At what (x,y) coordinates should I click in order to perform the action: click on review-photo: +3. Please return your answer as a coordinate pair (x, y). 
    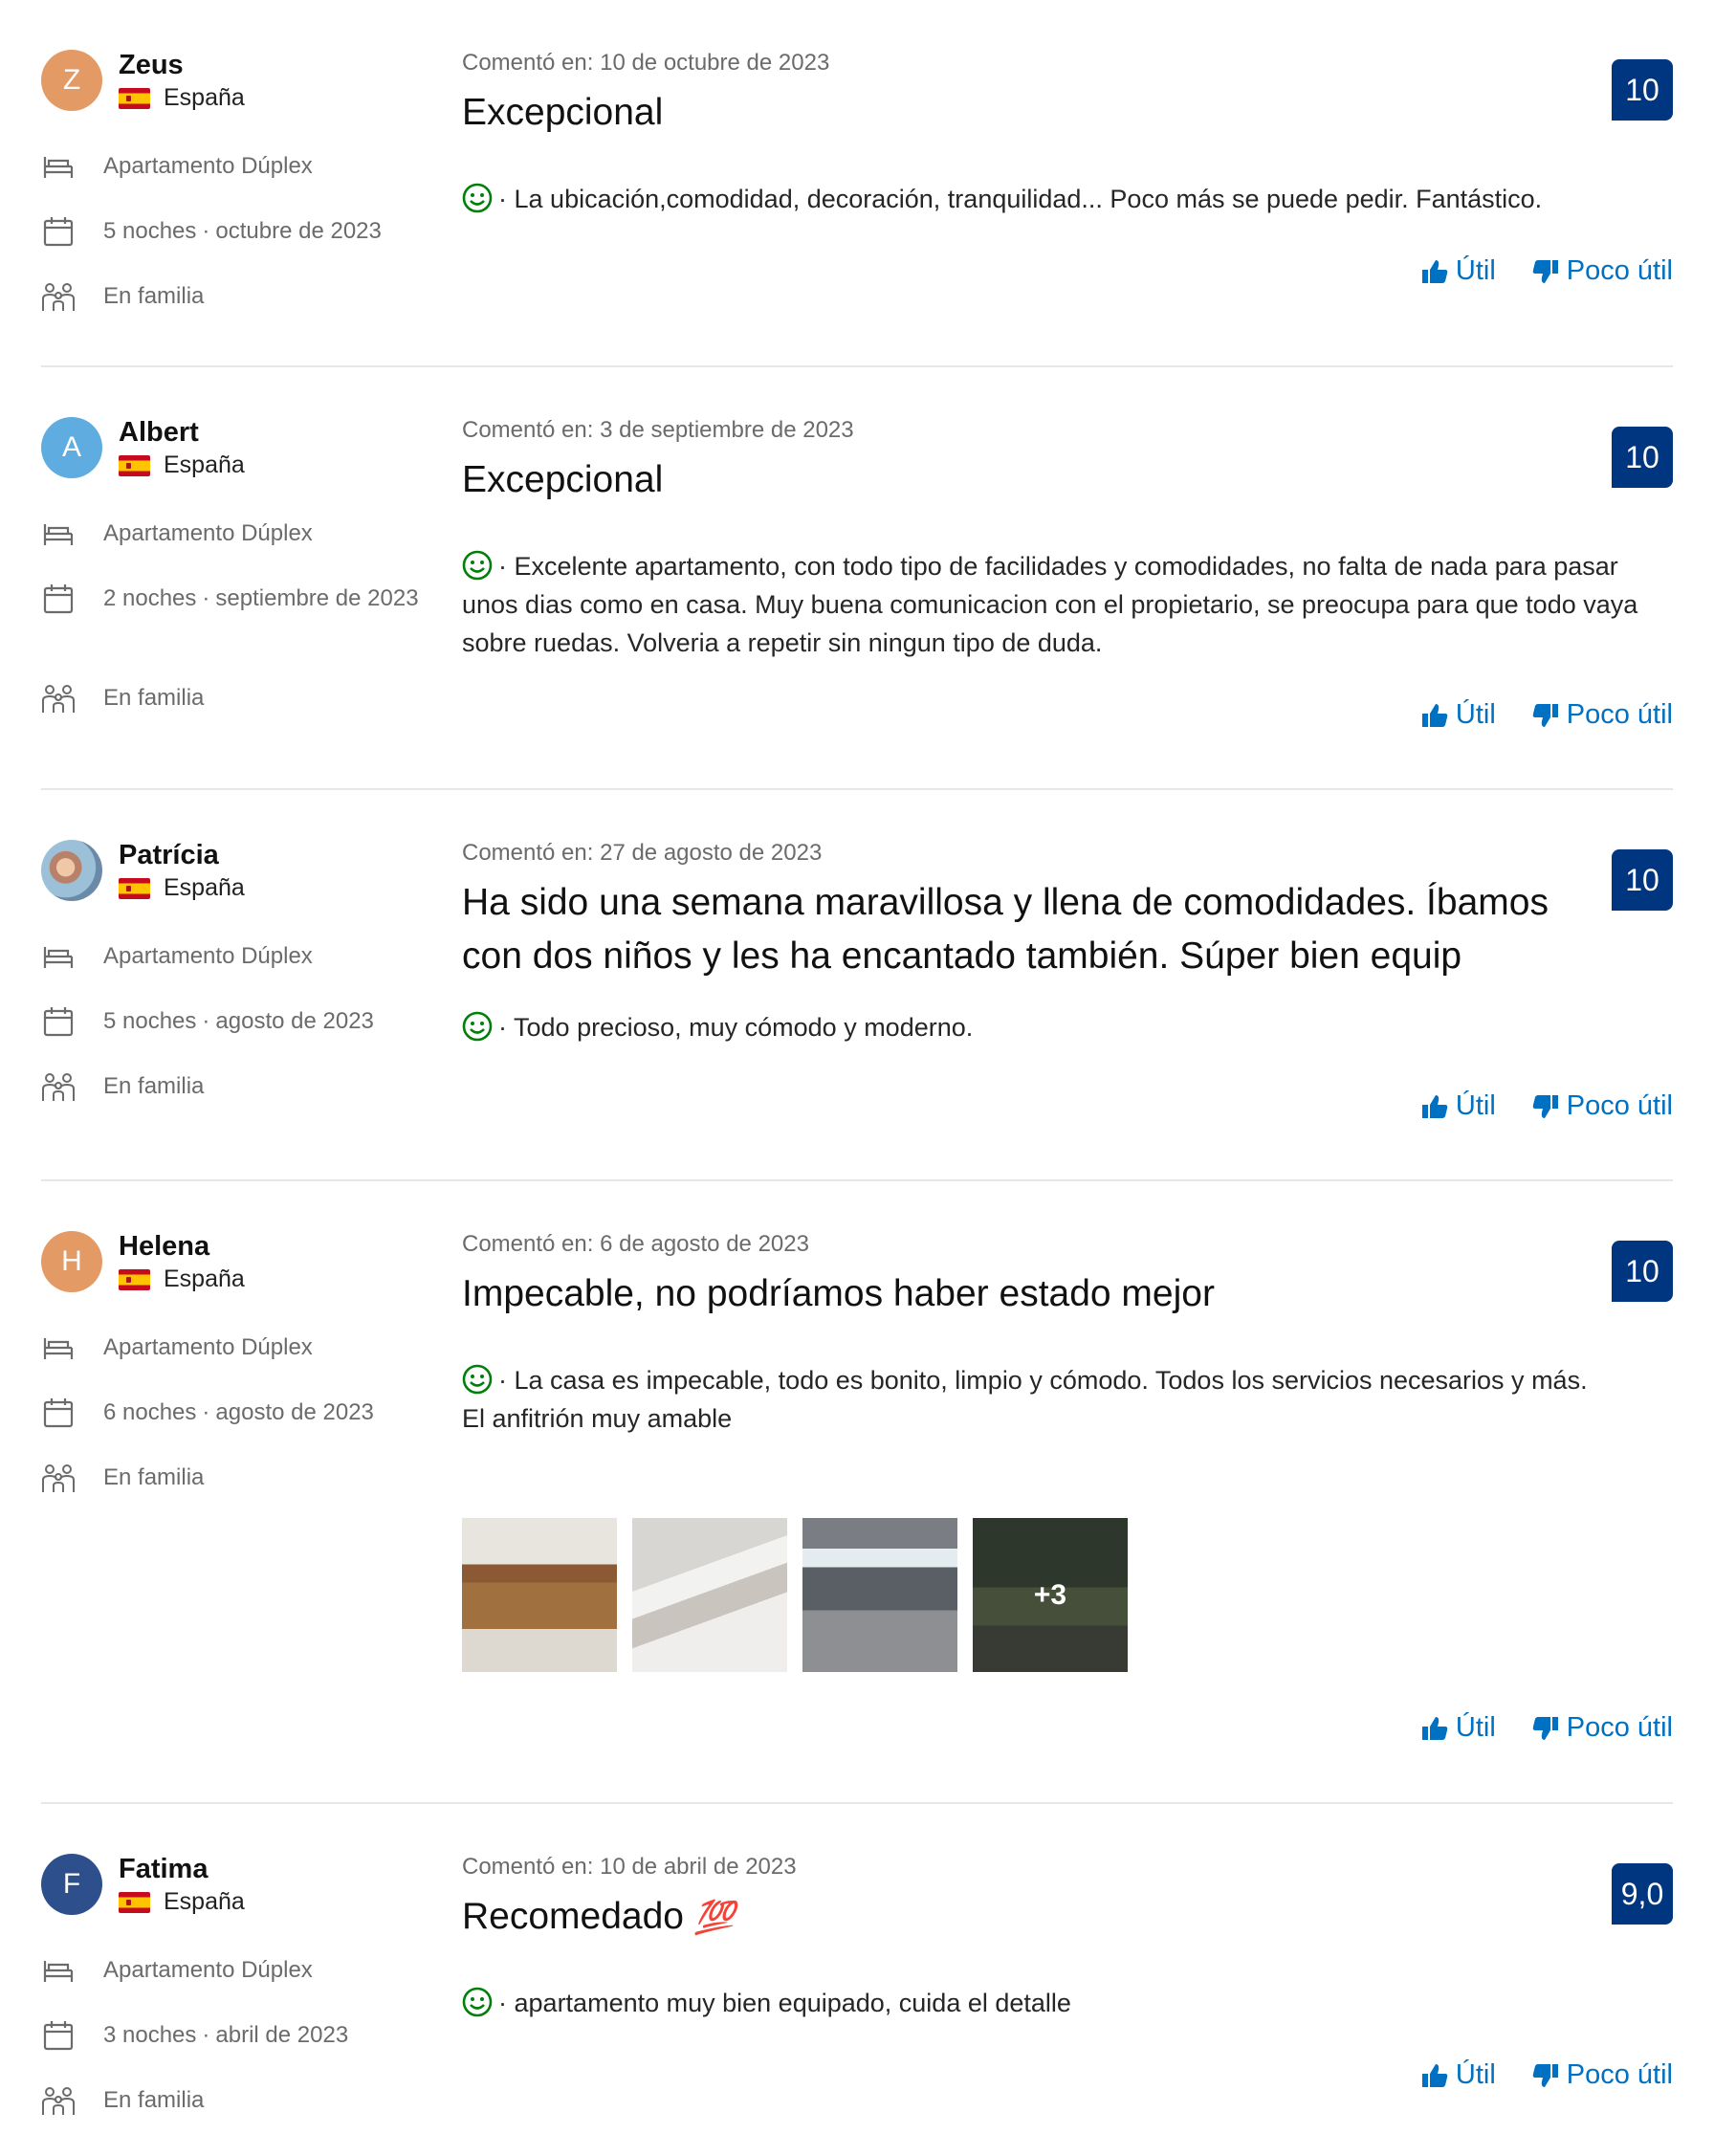
    Looking at the image, I should click on (1050, 1595).